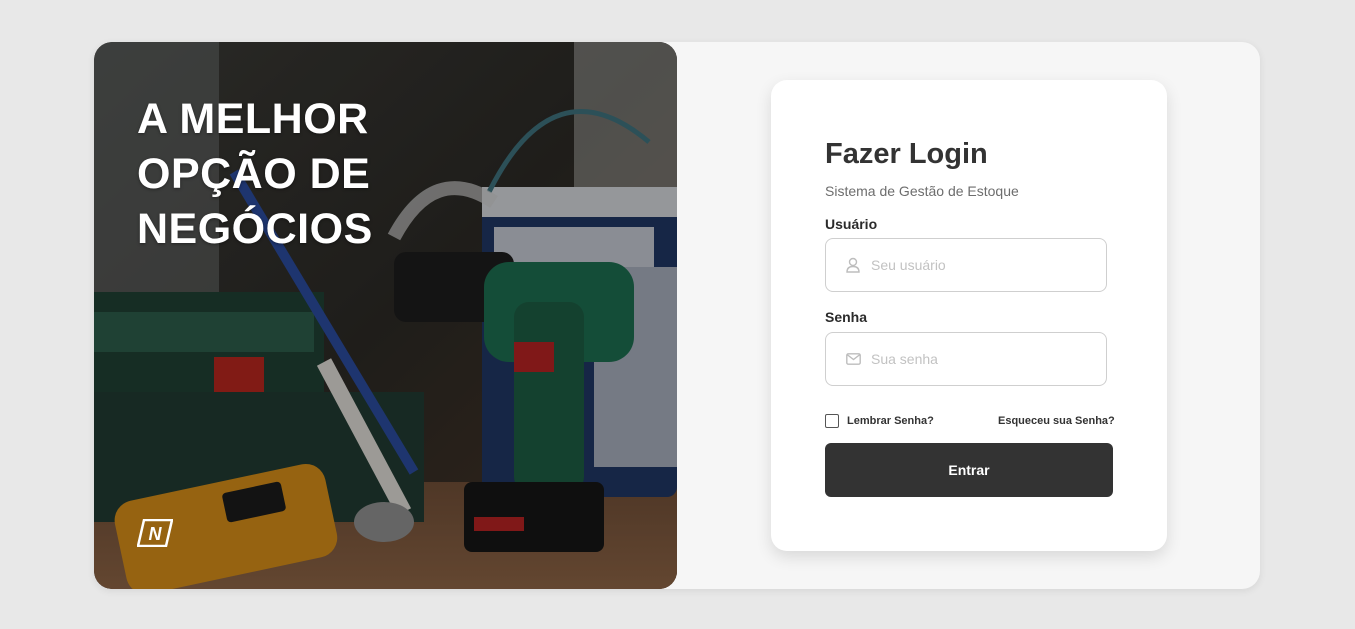 Image resolution: width=1355 pixels, height=629 pixels. I want to click on login-title: Fazer Login, so click(906, 154).